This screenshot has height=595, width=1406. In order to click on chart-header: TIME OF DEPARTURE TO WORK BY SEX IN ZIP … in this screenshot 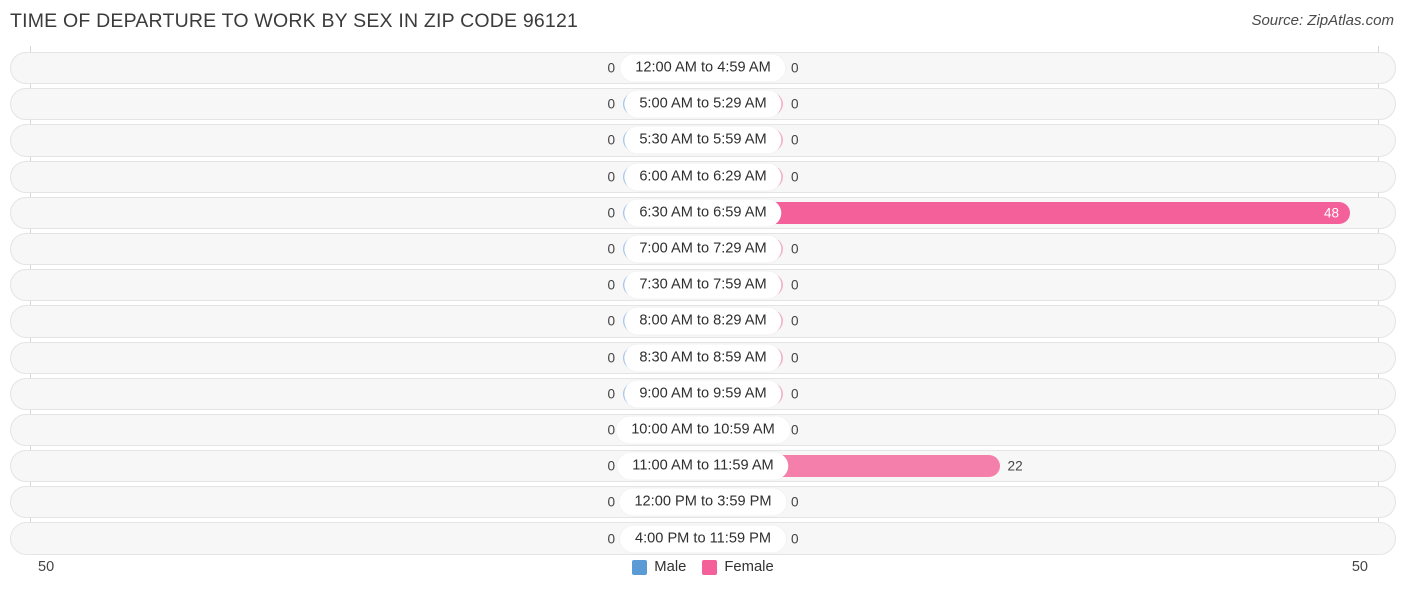, I will do `click(703, 23)`.